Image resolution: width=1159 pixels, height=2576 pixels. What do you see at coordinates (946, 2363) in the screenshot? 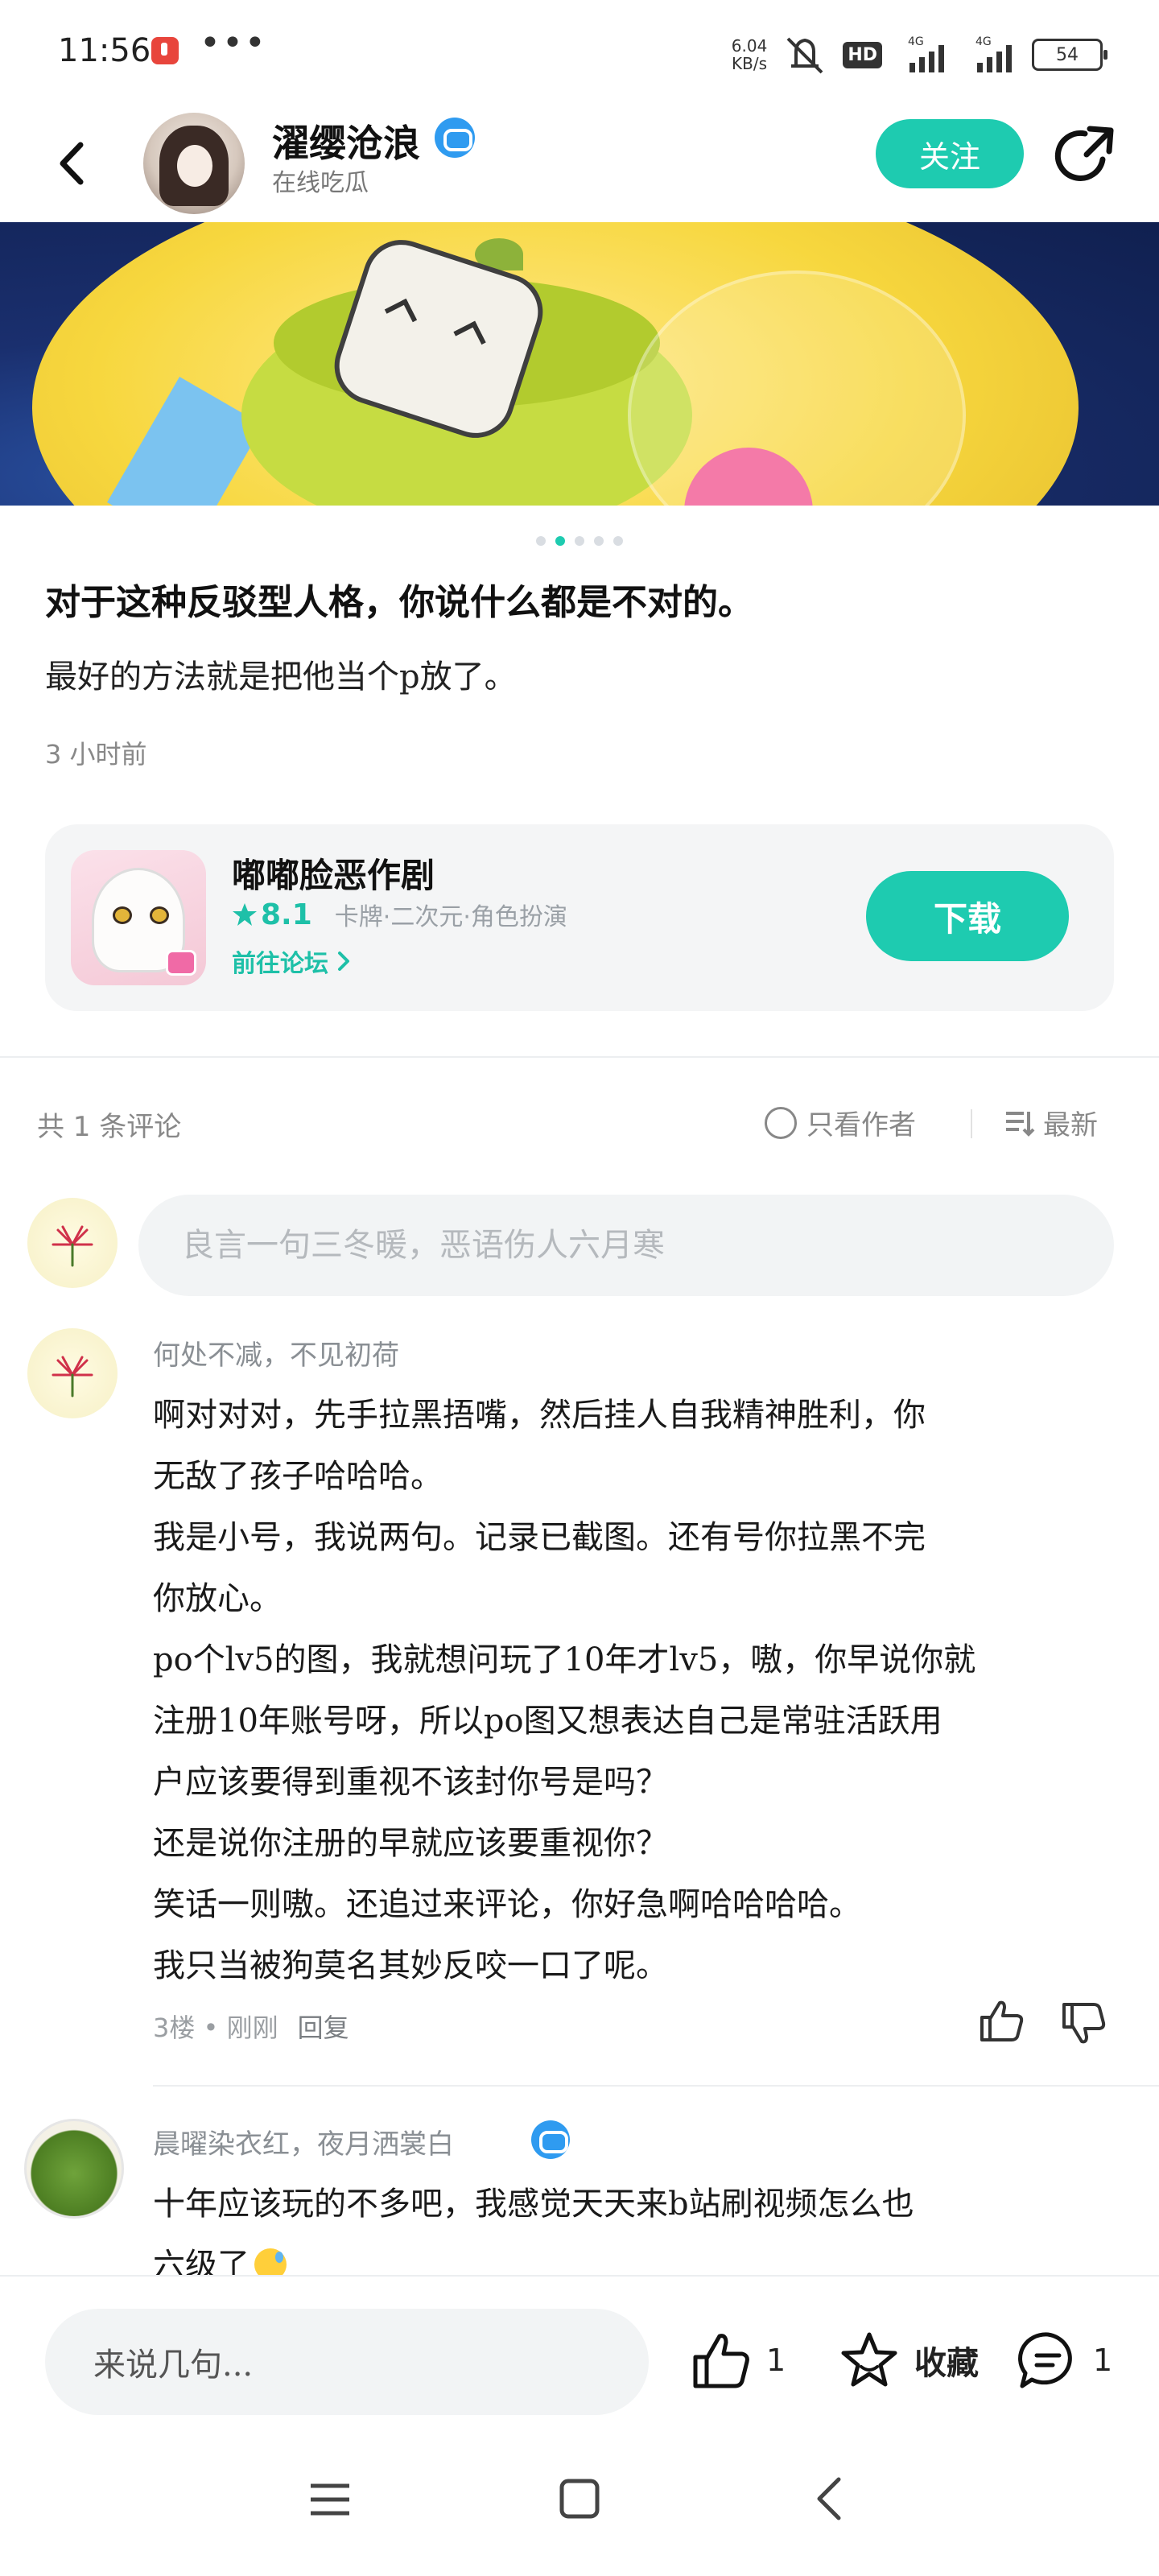
I see `favorite-label: 收藏` at bounding box center [946, 2363].